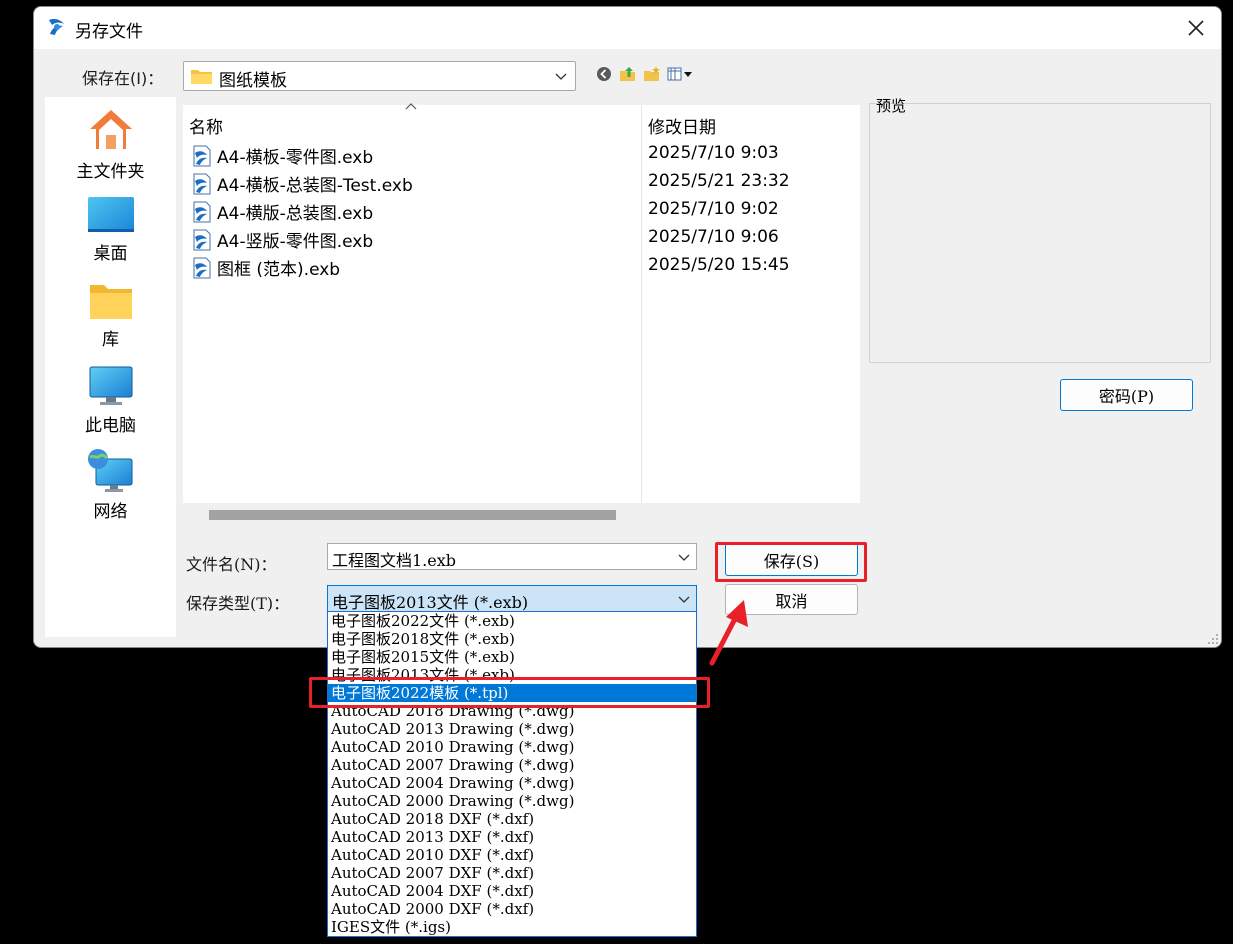  I want to click on title-bar: 另存文件, so click(627, 28).